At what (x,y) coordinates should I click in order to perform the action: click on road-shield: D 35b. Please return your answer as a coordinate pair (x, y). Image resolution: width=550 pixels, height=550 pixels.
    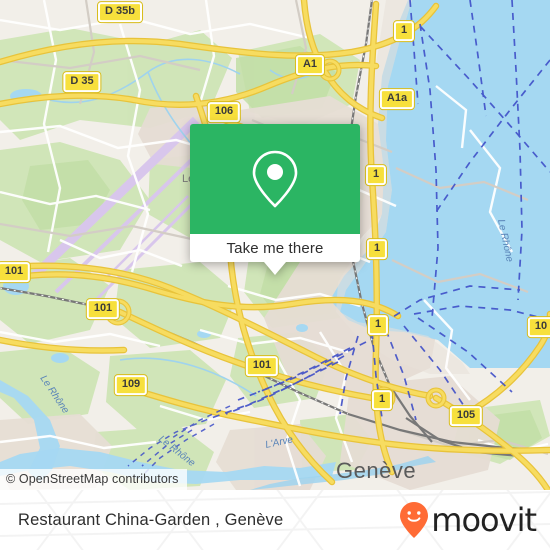
    Looking at the image, I should click on (120, 12).